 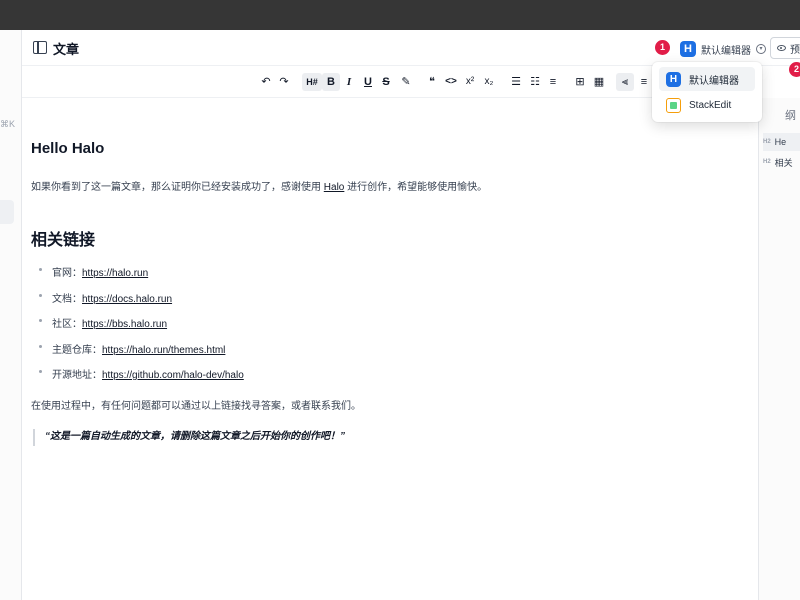 I want to click on outline-item-related-links: H2 相关, so click(x=781, y=162).